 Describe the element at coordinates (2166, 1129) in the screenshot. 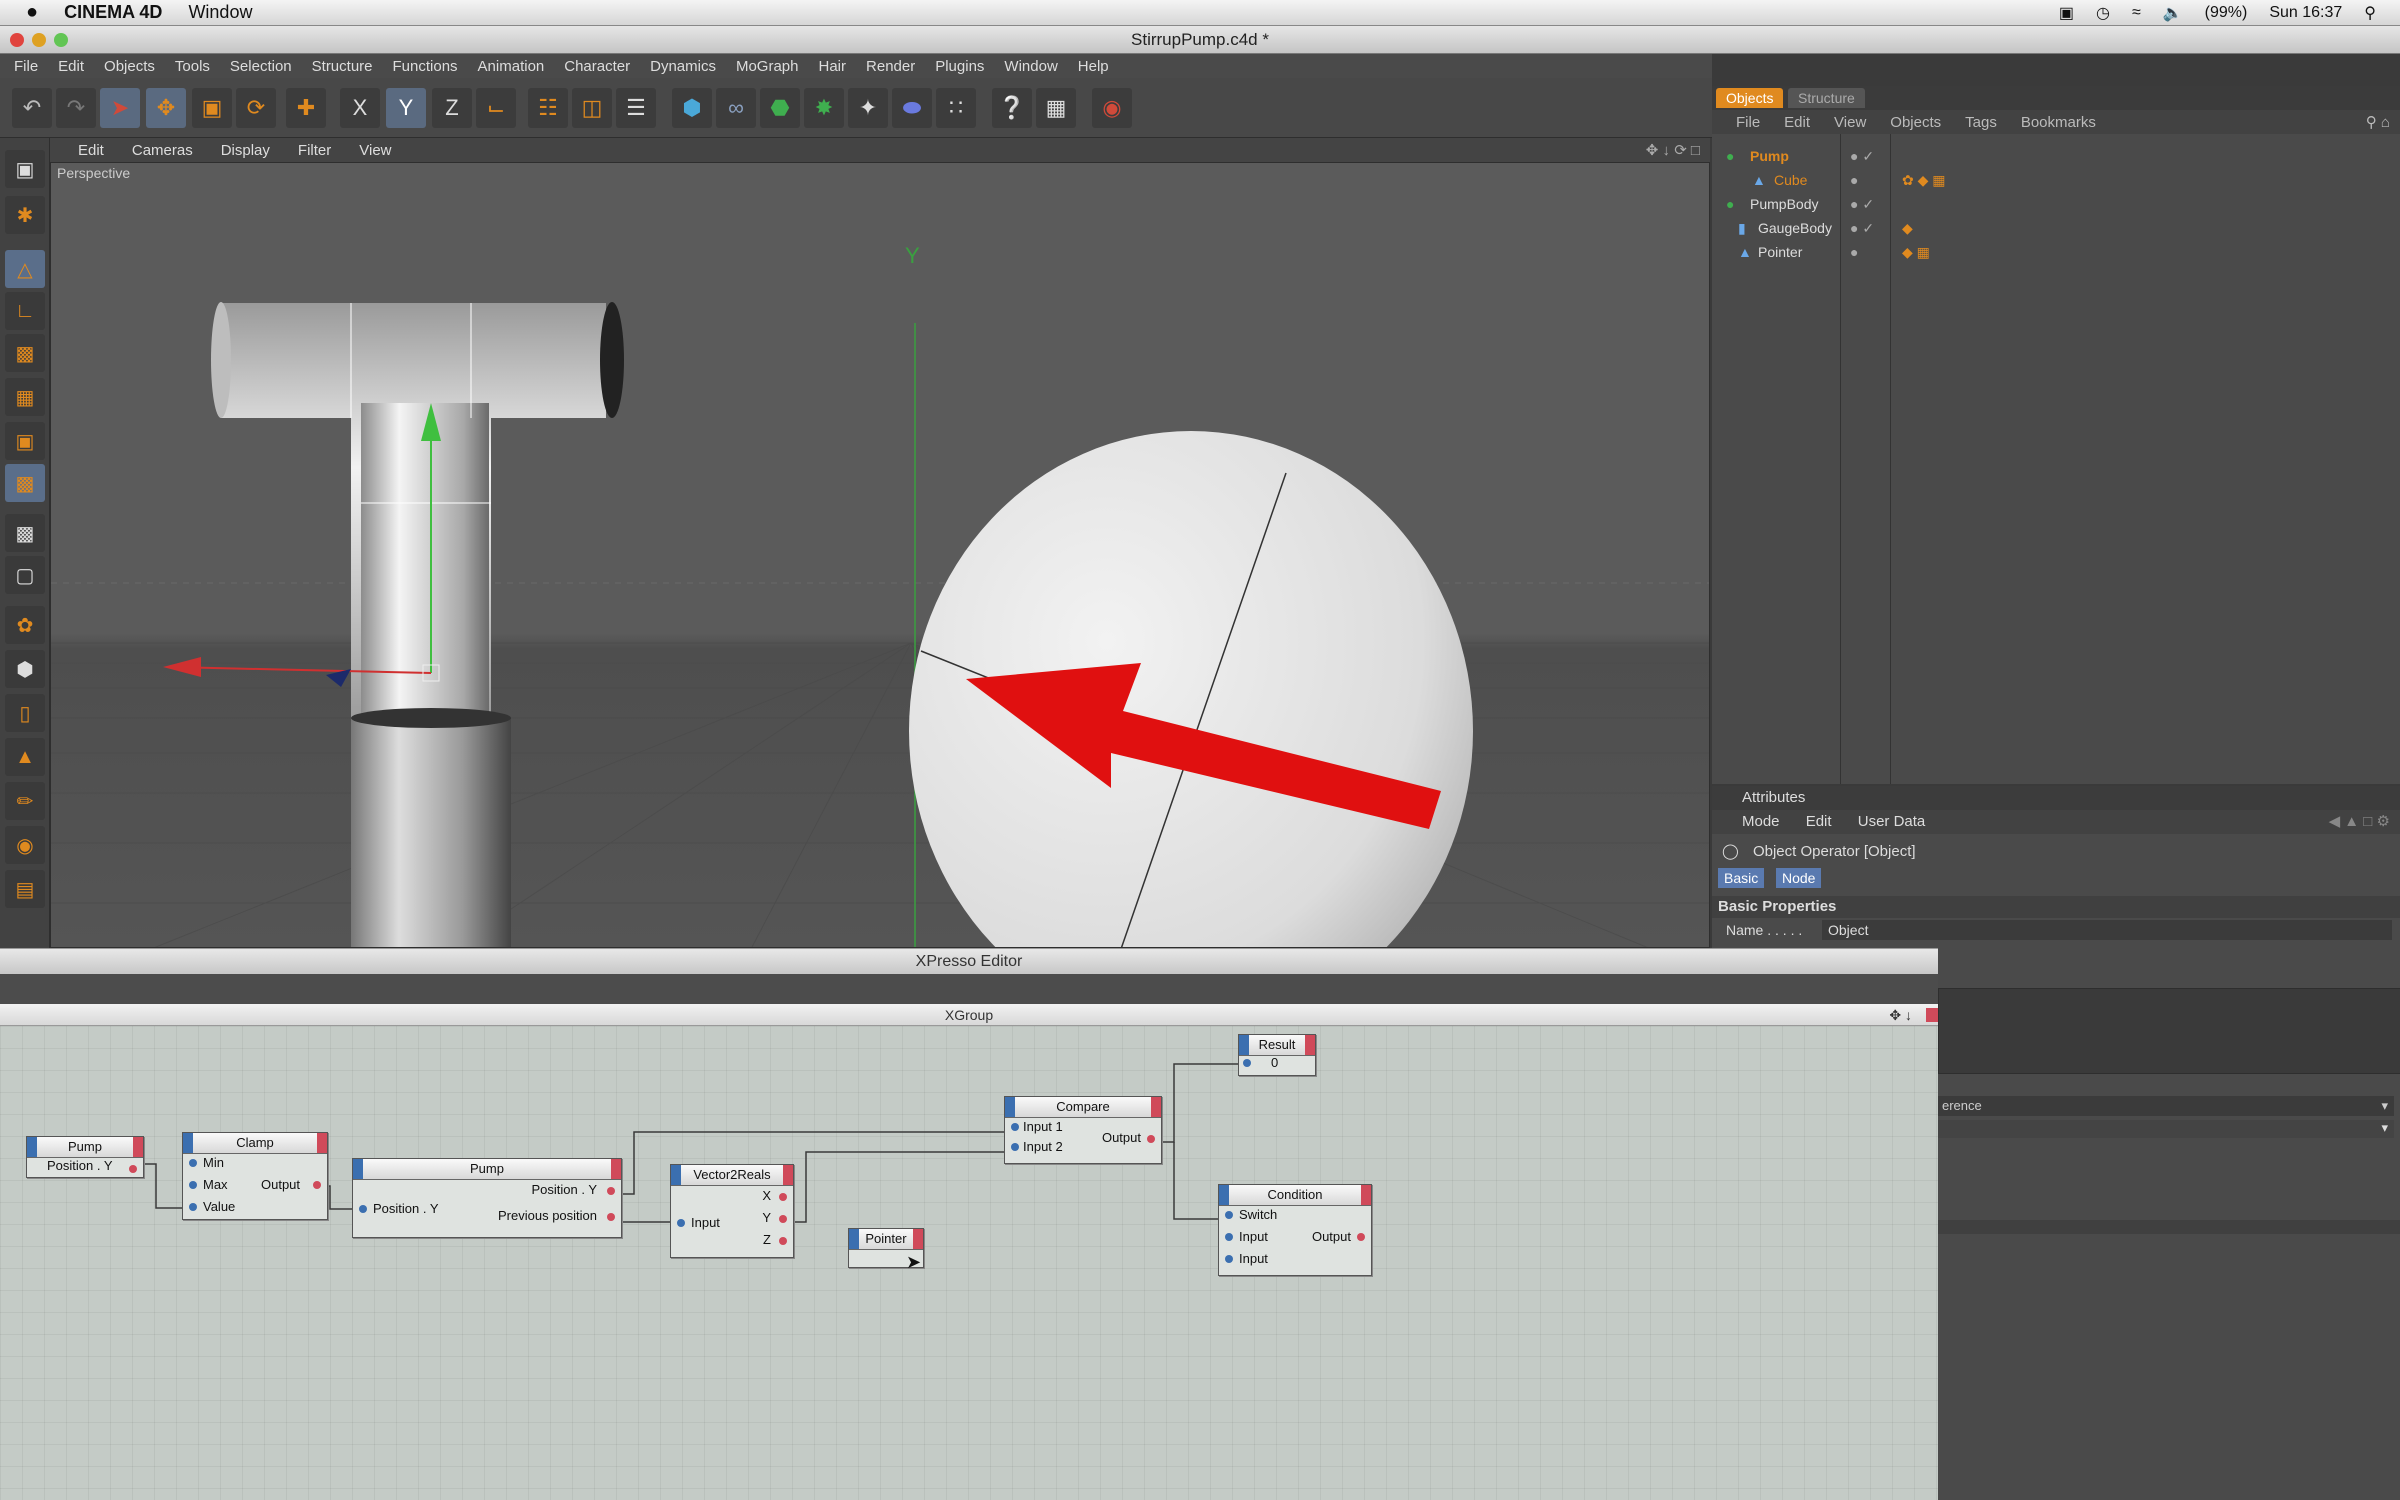

I see `secondary-dropdown: ▾` at that location.